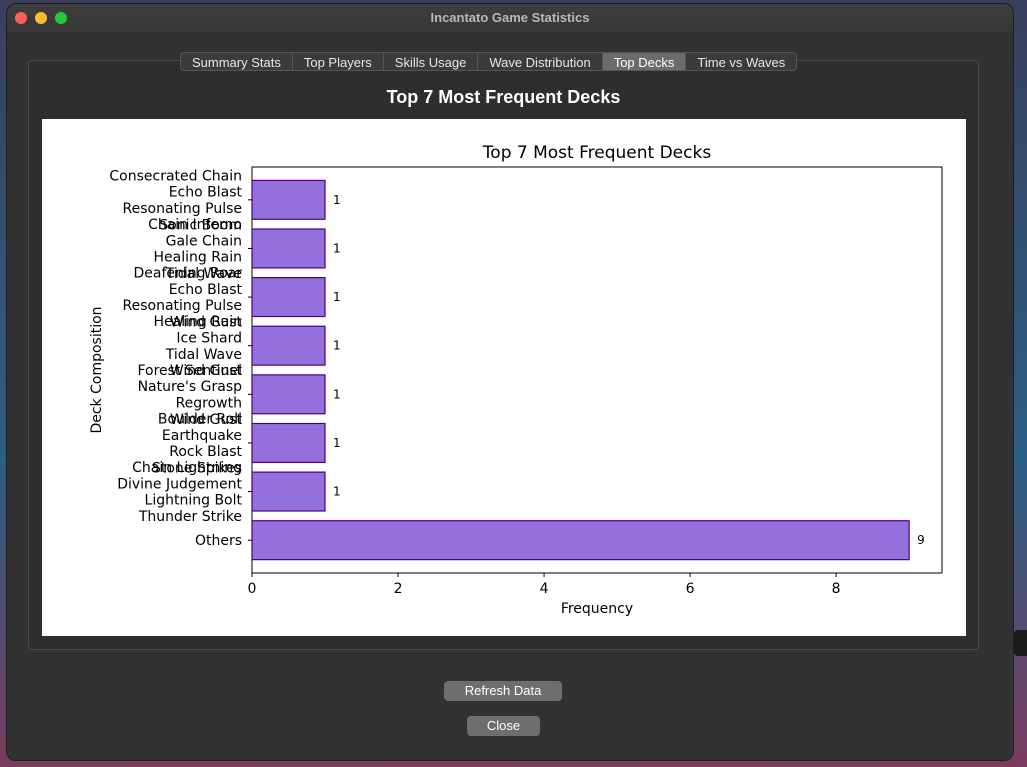 The height and width of the screenshot is (767, 1027). Describe the element at coordinates (97, 369) in the screenshot. I see `y-axis-label: Deck Composition` at that location.